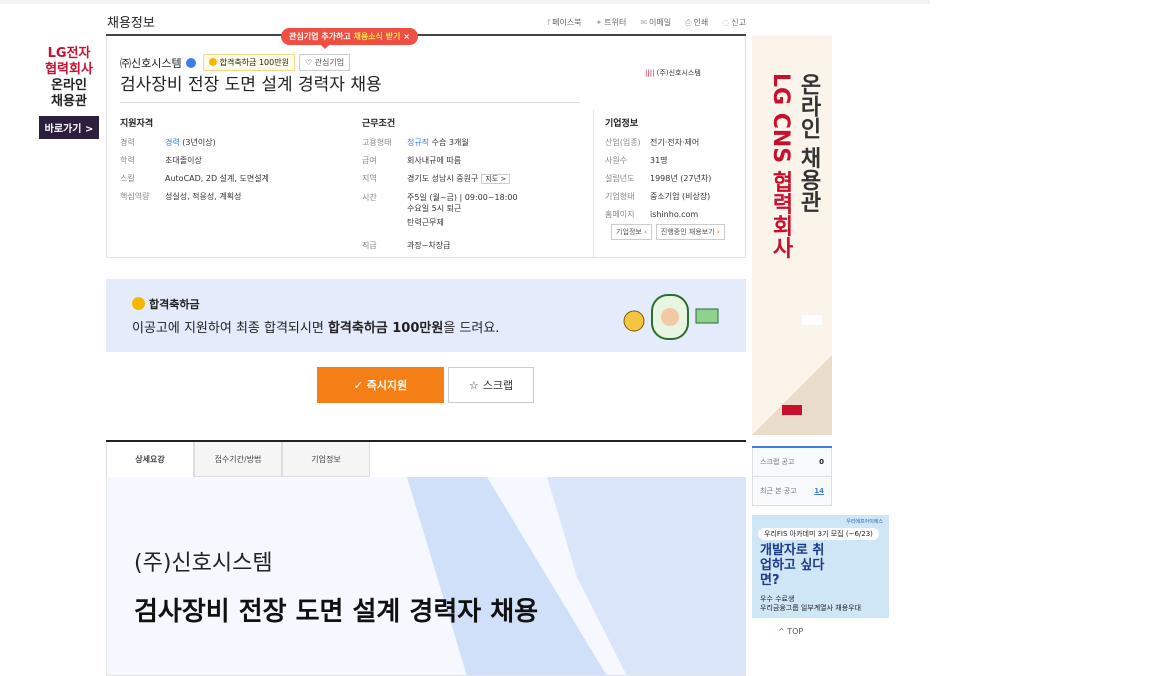  Describe the element at coordinates (254, 62) in the screenshot. I see `bonus-text: 합격축하금 100만원` at that location.